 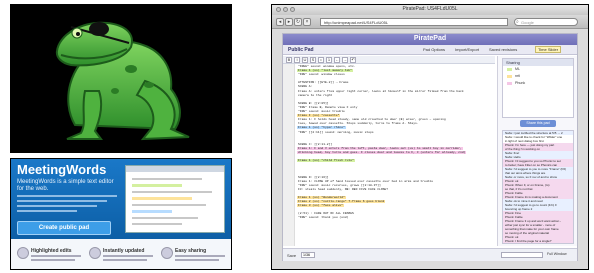 I want to click on window-title: PiratePad: US4FLdU05L, so click(x=430, y=9).